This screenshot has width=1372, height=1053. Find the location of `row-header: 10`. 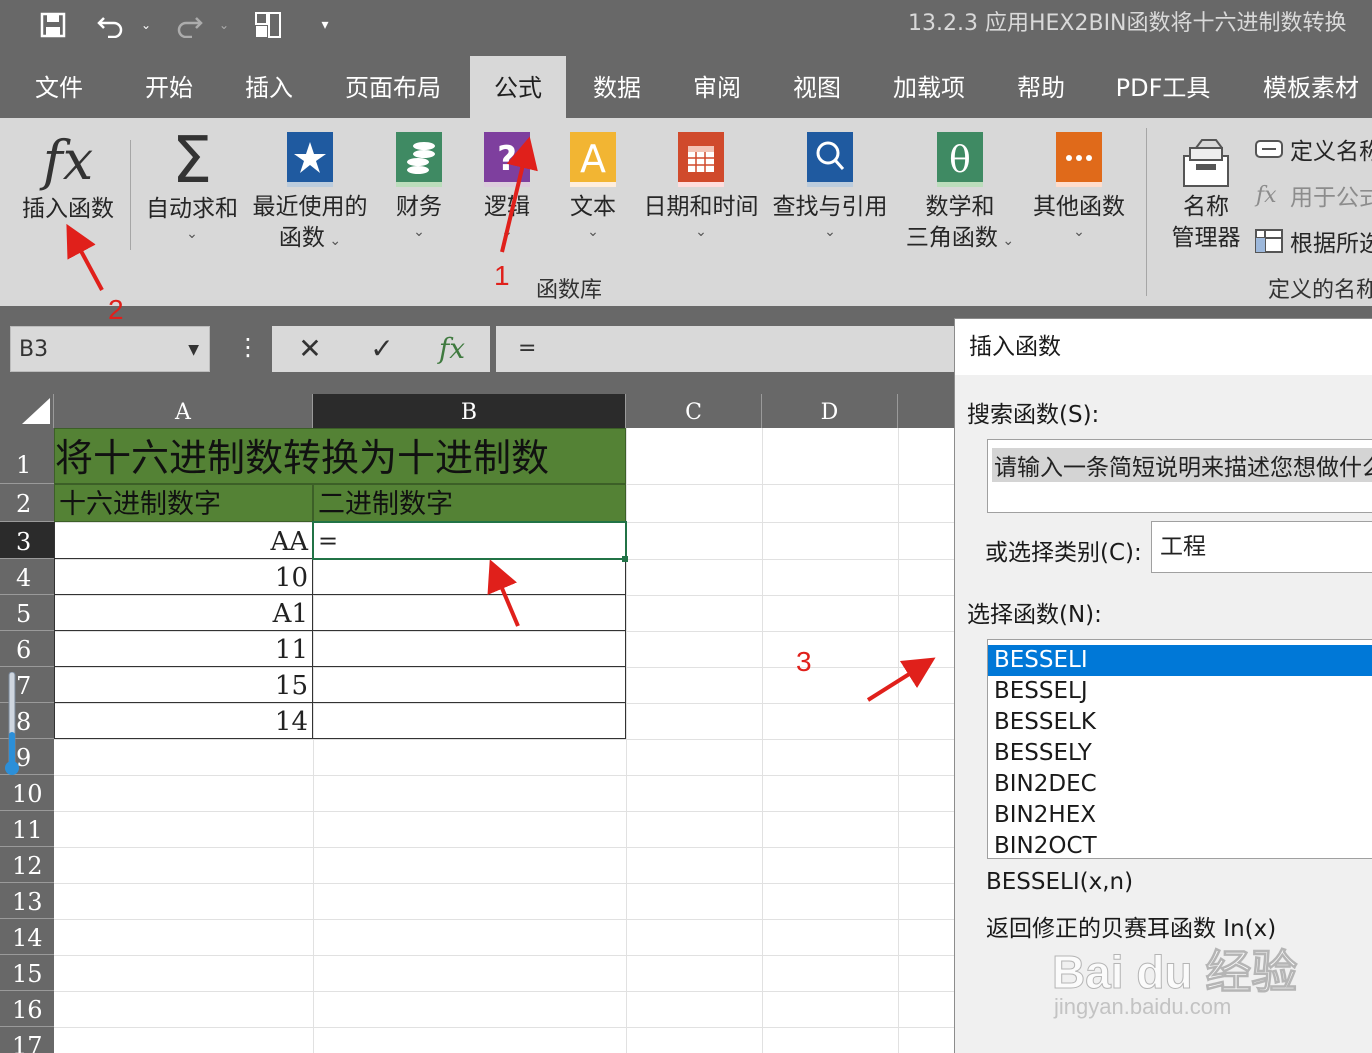

row-header: 10 is located at coordinates (27, 793).